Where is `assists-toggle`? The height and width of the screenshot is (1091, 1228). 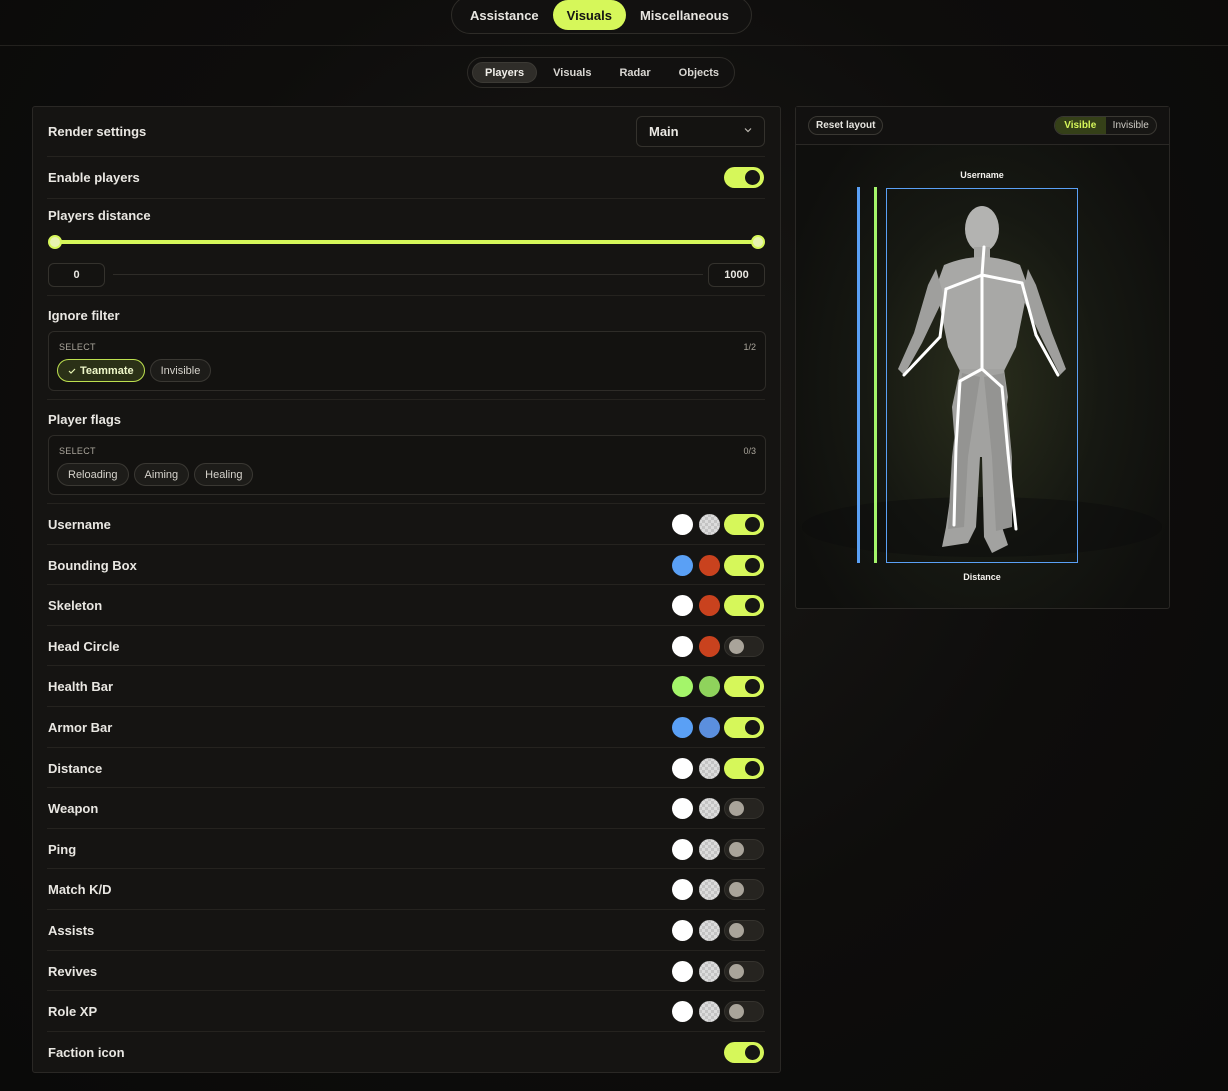
assists-toggle is located at coordinates (744, 930).